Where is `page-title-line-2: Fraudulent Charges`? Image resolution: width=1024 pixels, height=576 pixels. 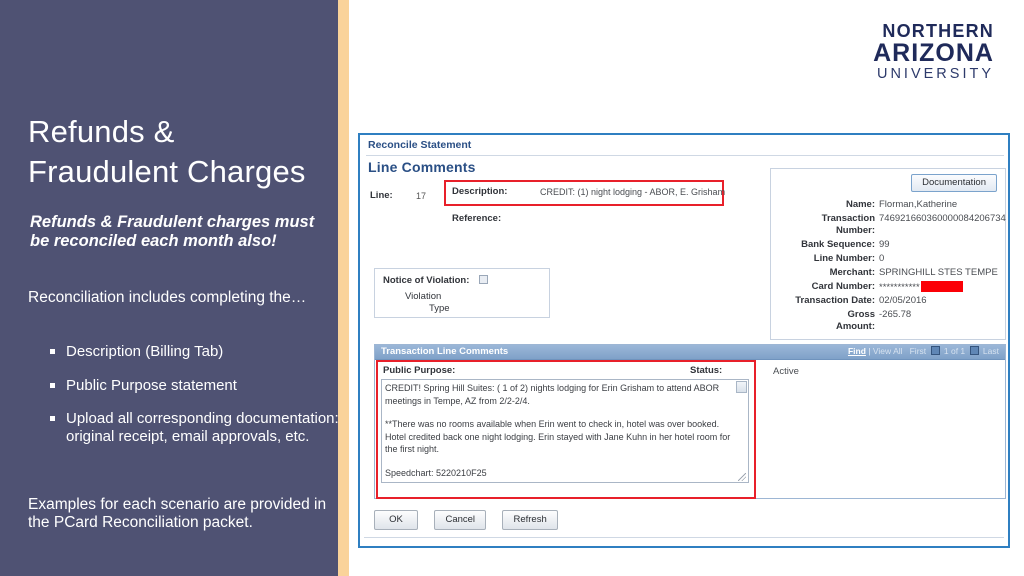 page-title-line-2: Fraudulent Charges is located at coordinates (167, 171).